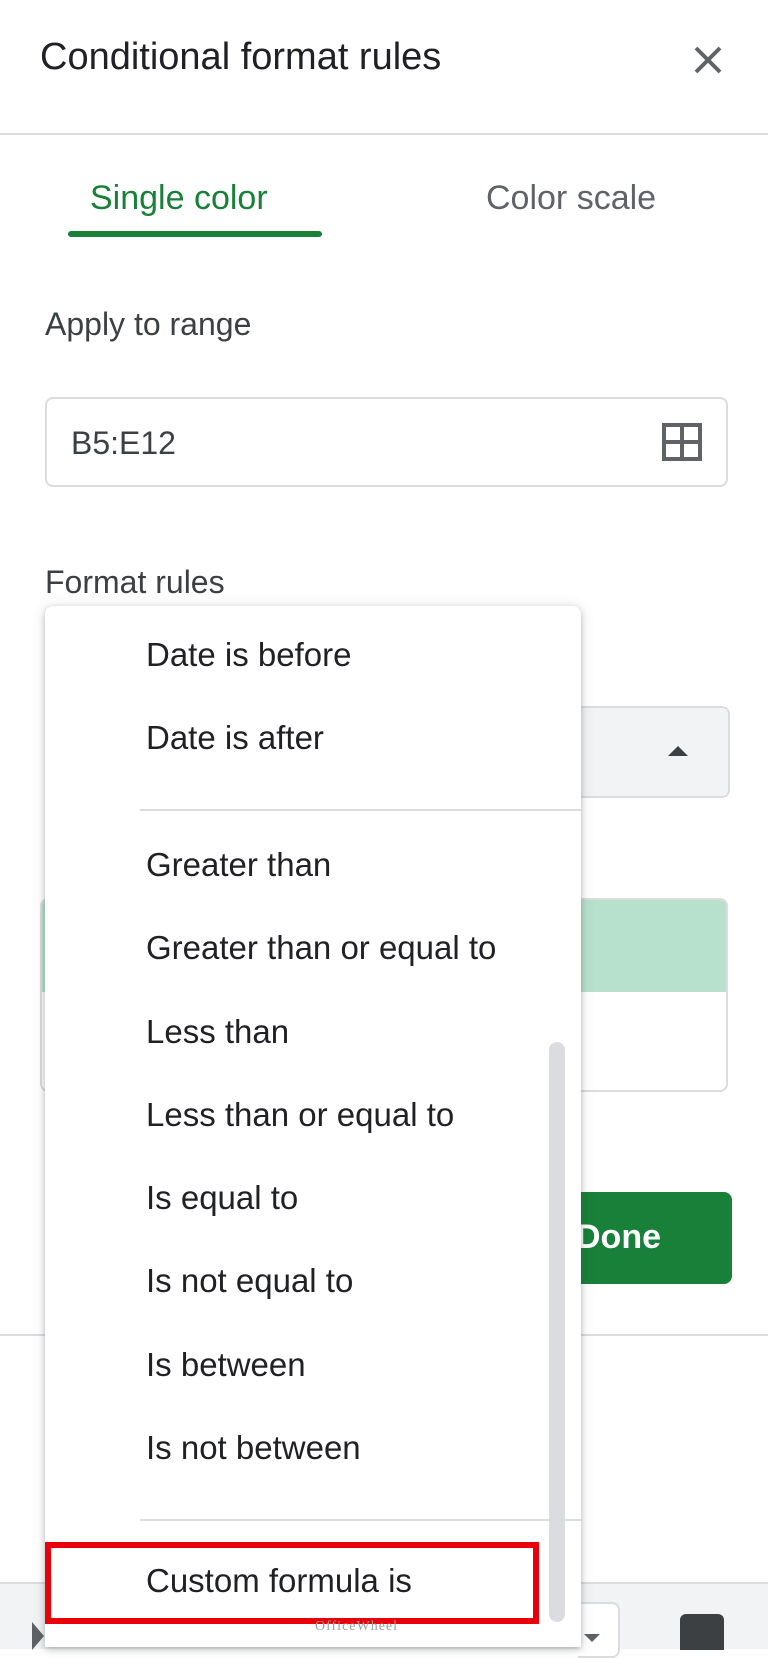 The height and width of the screenshot is (1658, 768). I want to click on caret-up-icon, so click(678, 751).